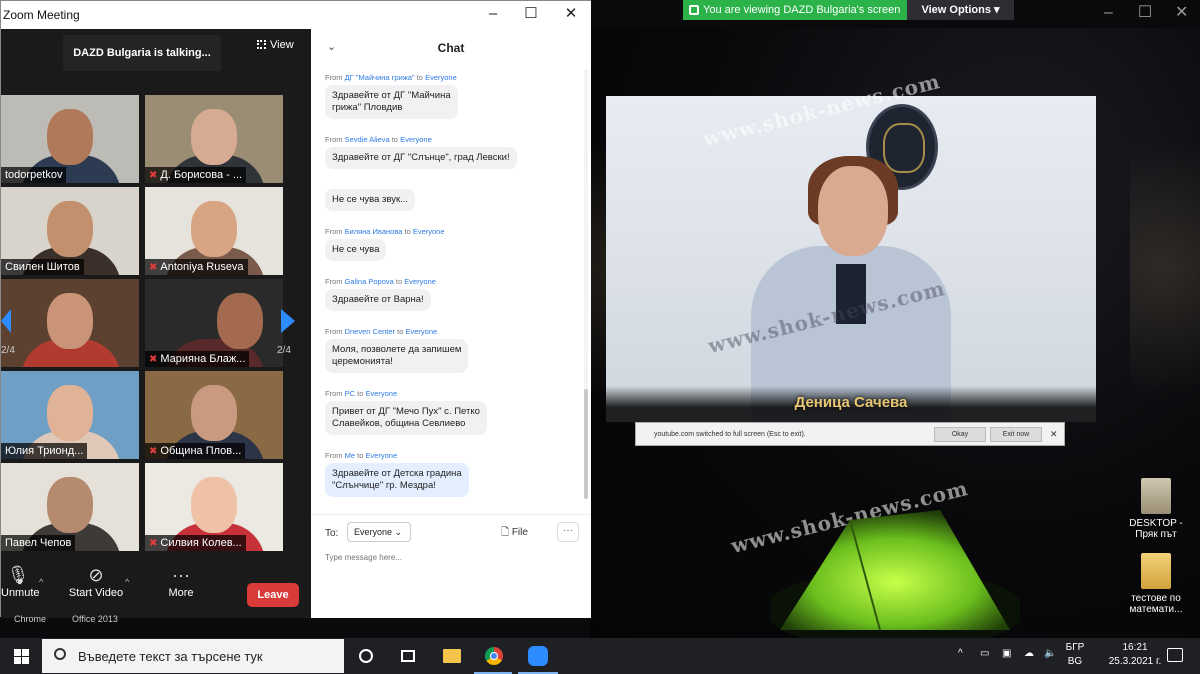  Describe the element at coordinates (34, 175) in the screenshot. I see `participant-name: todorpetkov` at that location.